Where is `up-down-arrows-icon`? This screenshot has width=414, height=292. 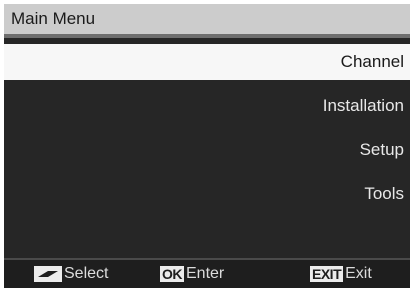 up-down-arrows-icon is located at coordinates (48, 274).